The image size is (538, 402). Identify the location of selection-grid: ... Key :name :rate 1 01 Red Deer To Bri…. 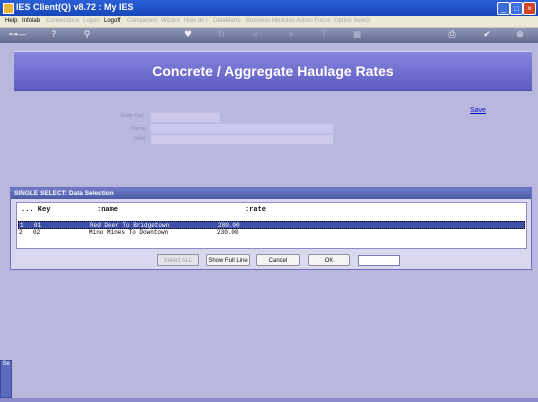
(271, 225).